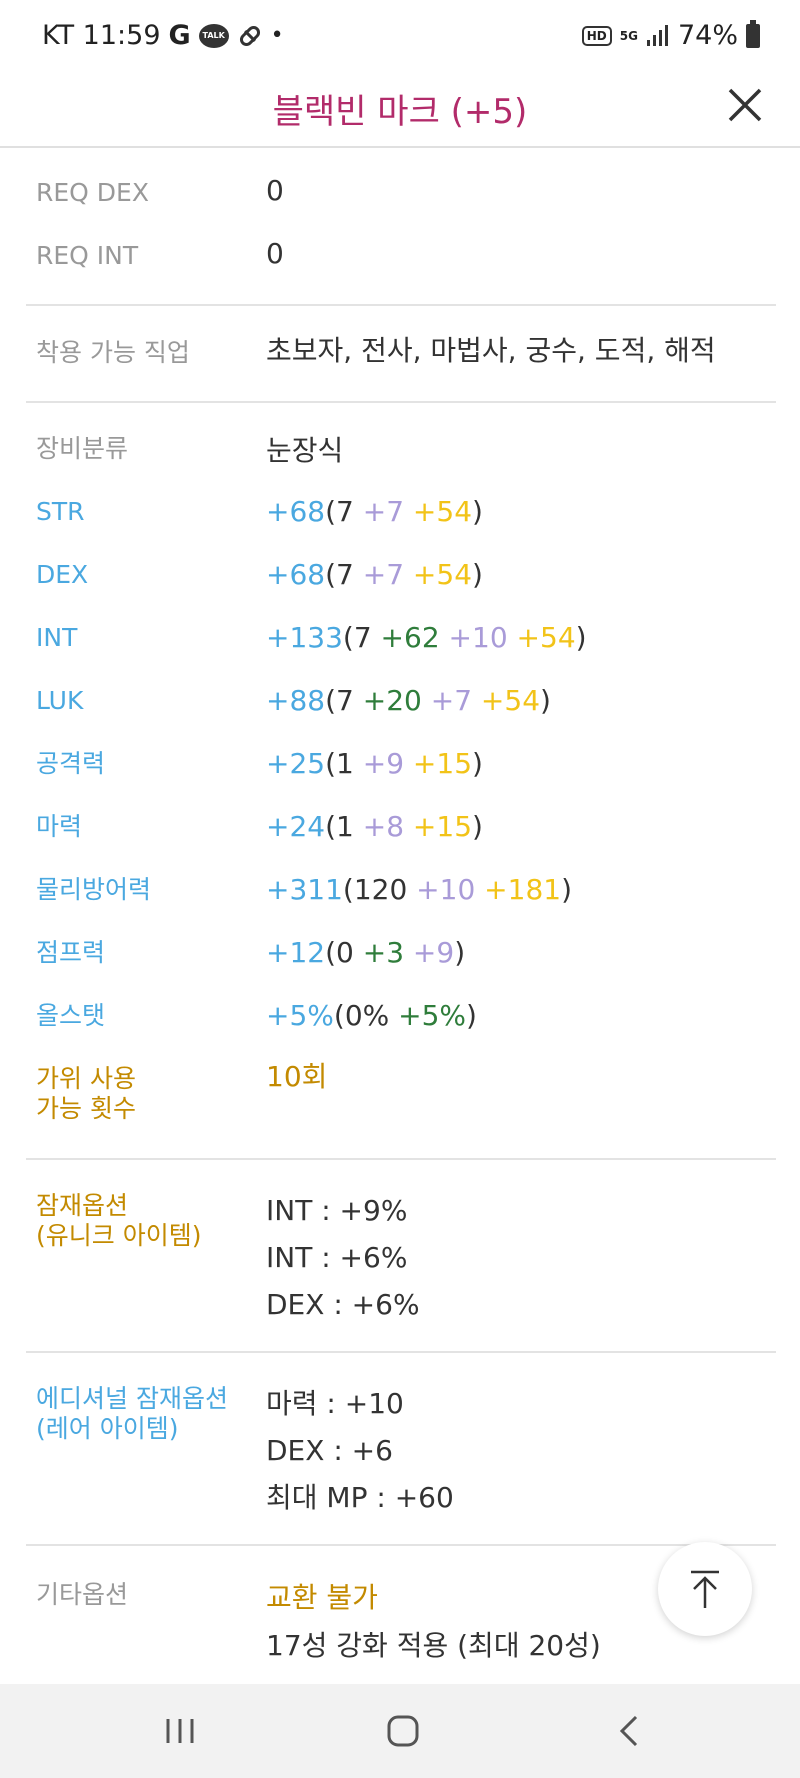 The image size is (800, 1778). I want to click on stat-additional: +5%, so click(428, 1015).